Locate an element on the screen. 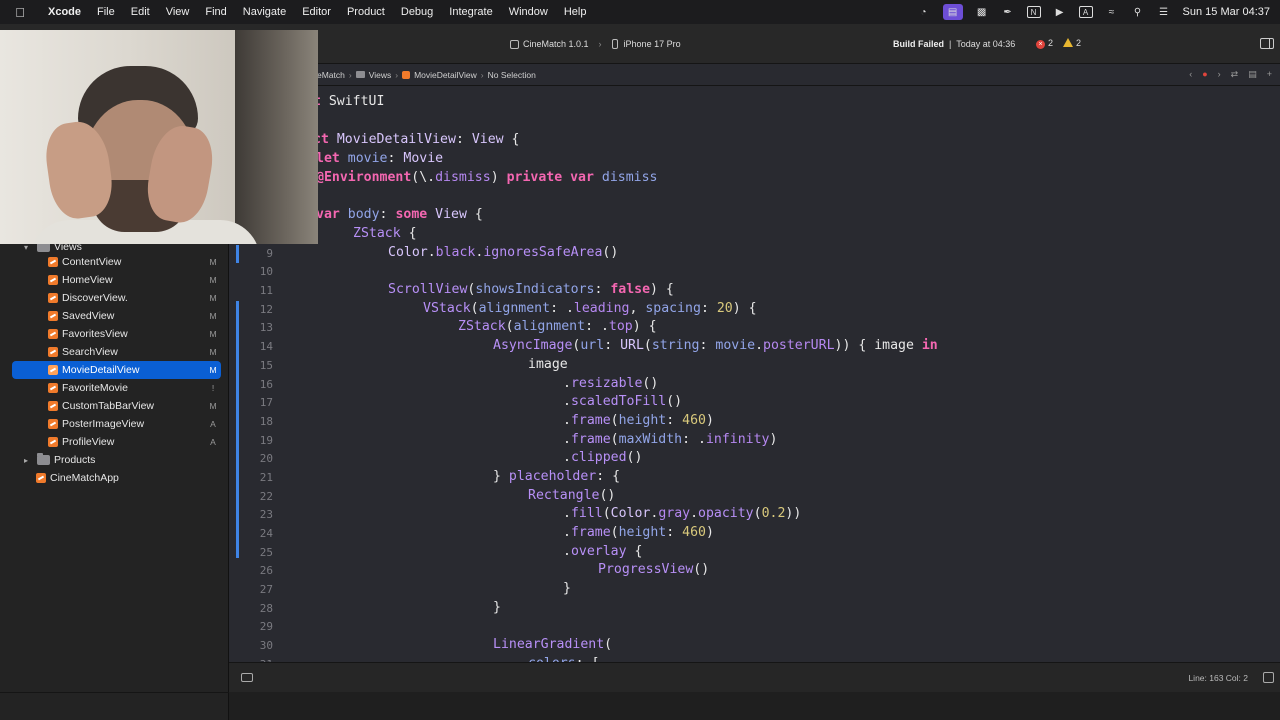  menu-debug: Debug is located at coordinates (417, 12).